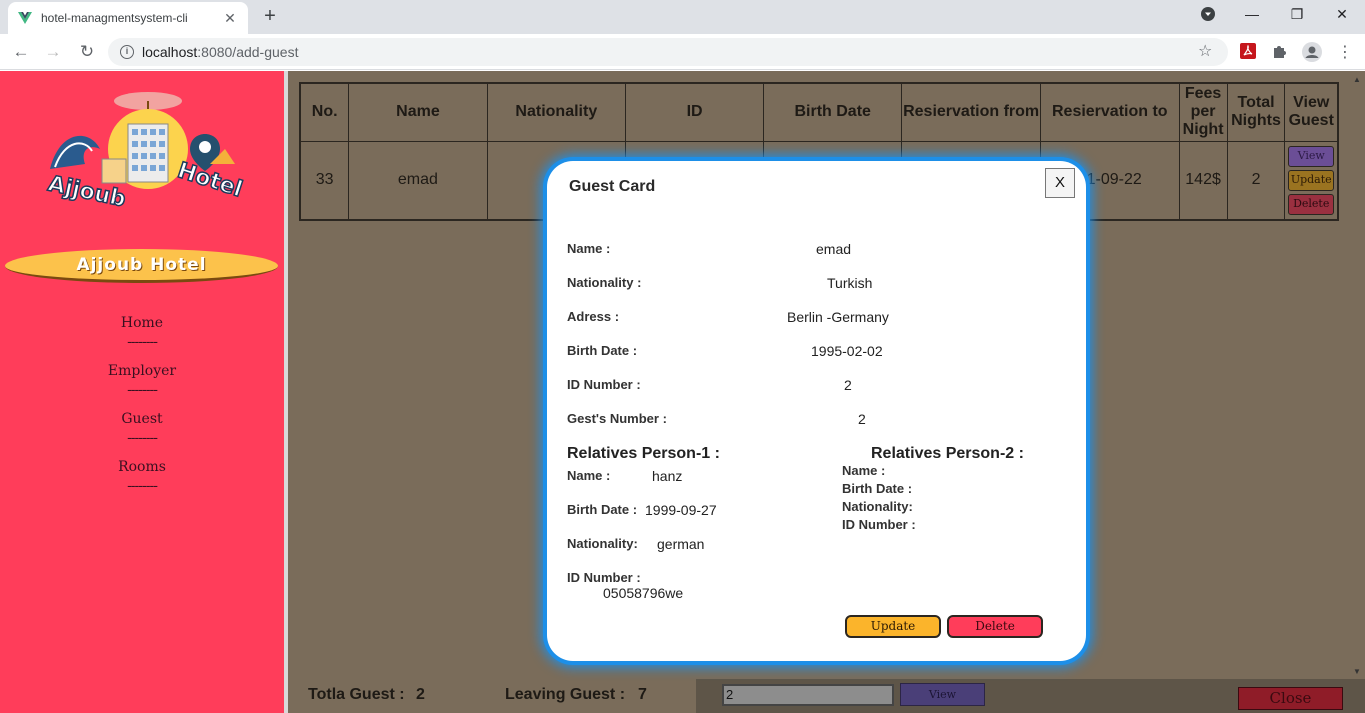  I want to click on nationality-value: Turkish, so click(850, 283).